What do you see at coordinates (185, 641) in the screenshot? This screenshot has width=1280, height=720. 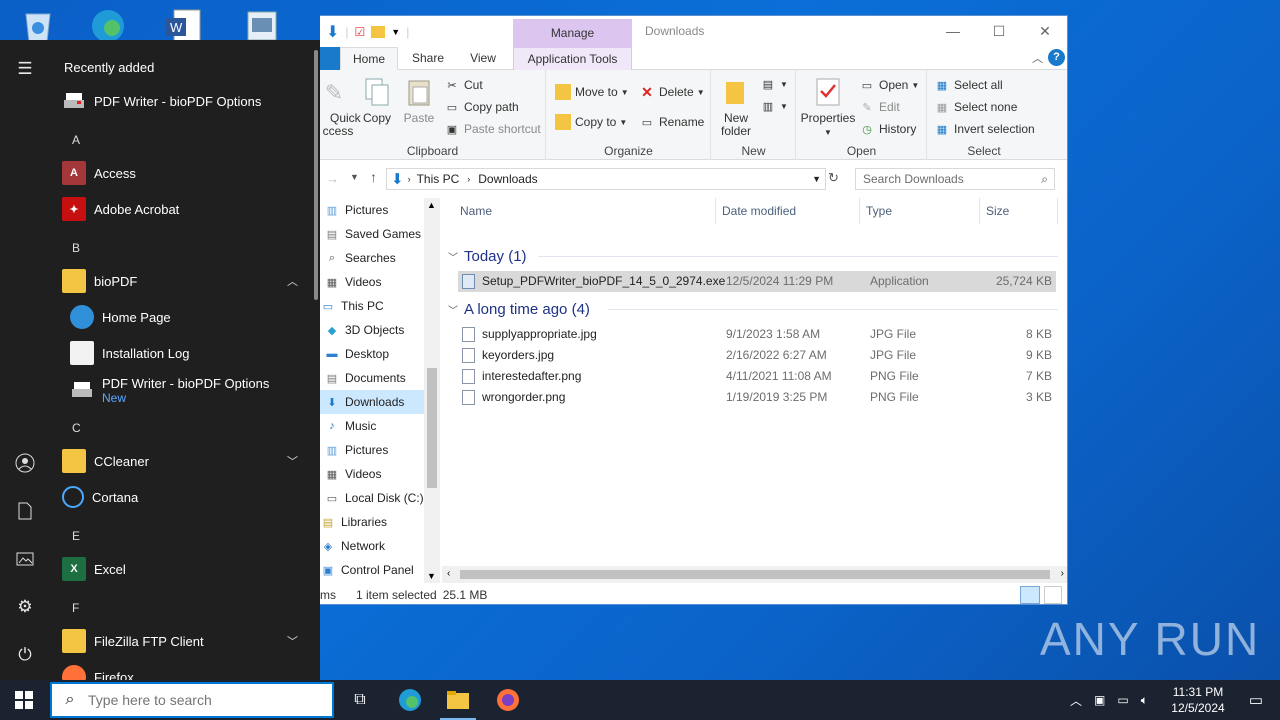 I see `folder-filezilla: FileZilla FTP Client ﹀` at bounding box center [185, 641].